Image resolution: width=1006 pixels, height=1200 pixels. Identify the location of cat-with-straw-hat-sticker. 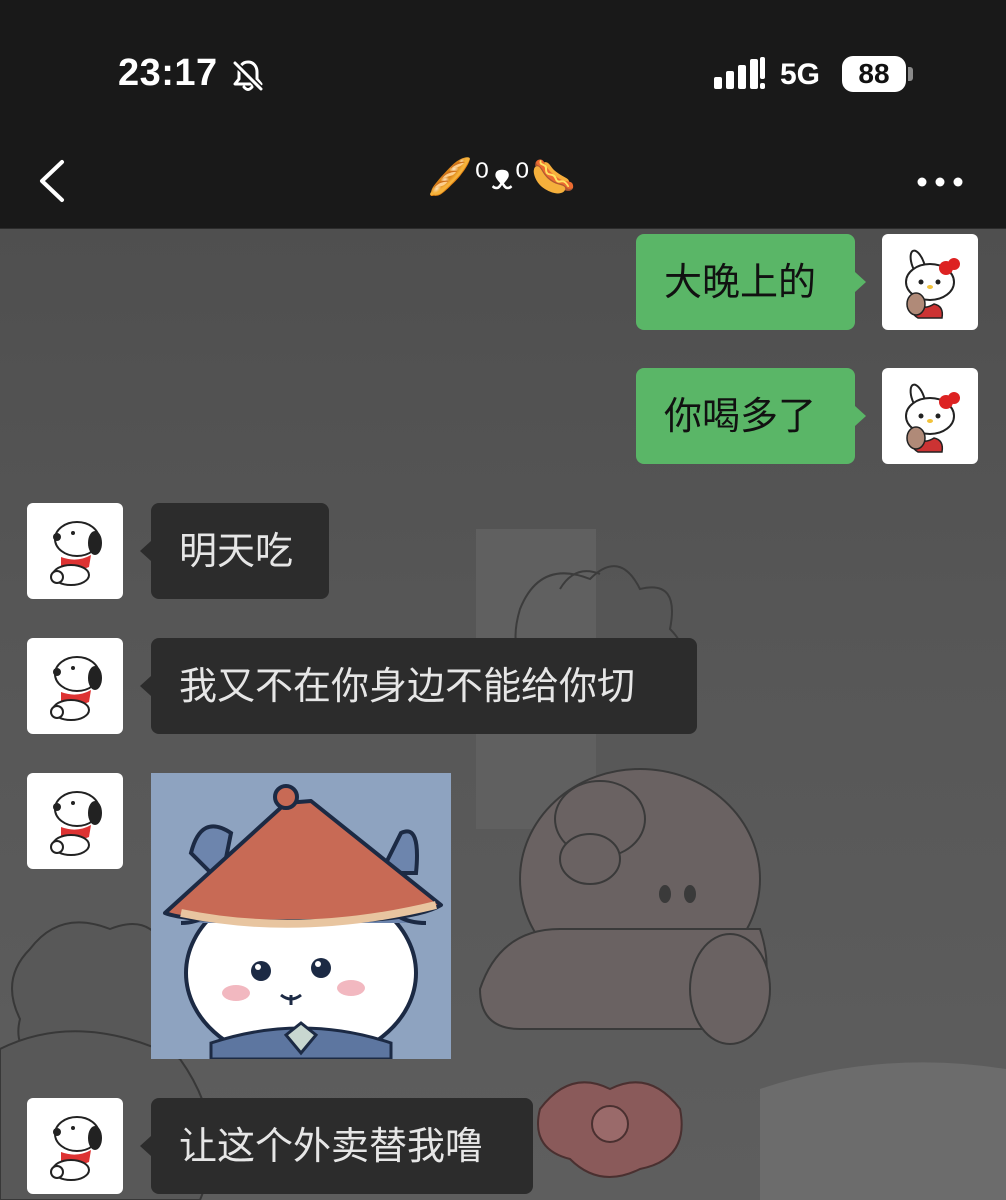
(301, 916).